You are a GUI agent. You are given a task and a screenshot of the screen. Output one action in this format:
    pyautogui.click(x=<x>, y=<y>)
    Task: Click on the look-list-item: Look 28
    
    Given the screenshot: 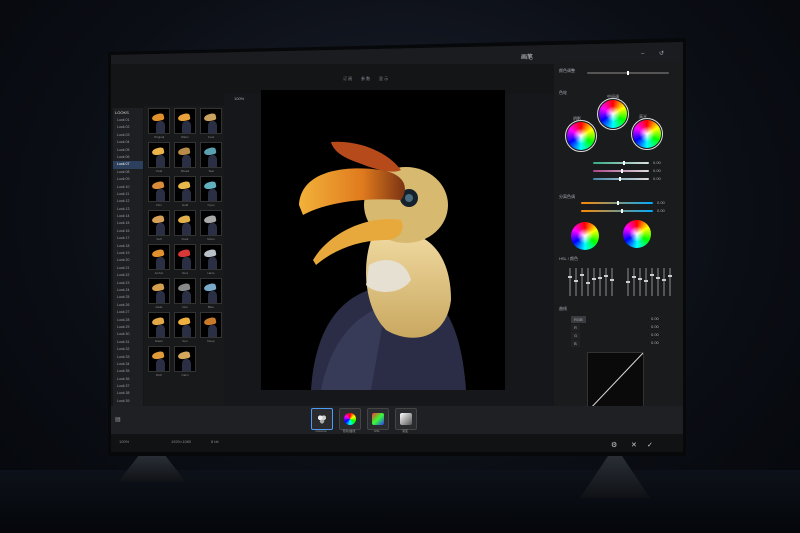 What is the action you would take?
    pyautogui.click(x=128, y=320)
    